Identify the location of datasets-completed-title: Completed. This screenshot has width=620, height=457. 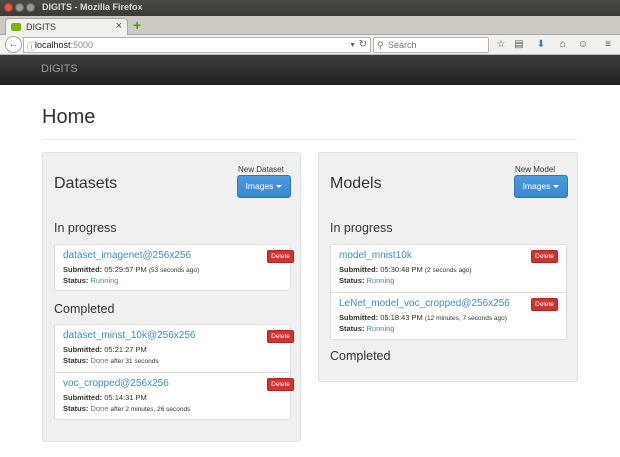
(84, 309).